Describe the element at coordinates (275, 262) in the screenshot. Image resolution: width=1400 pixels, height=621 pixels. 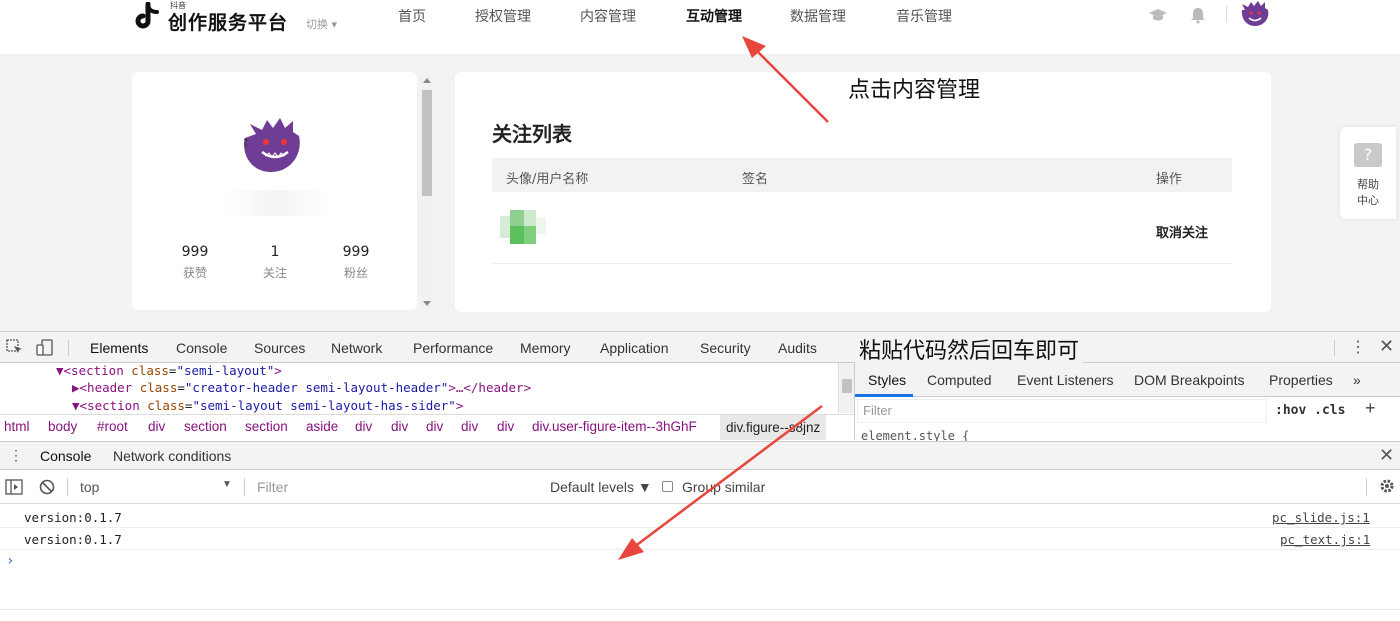
I see `stat-following: 1 关注` at that location.